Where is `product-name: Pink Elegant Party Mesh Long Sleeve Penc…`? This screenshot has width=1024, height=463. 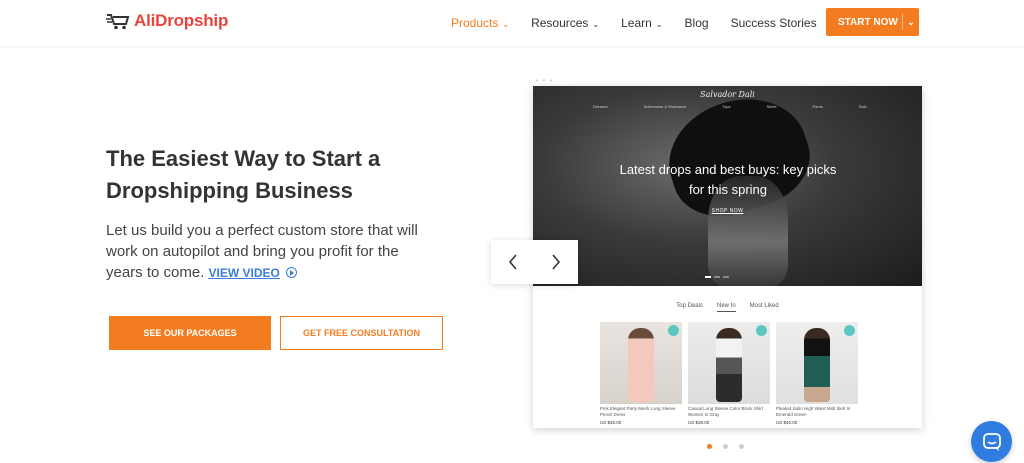
product-name: Pink Elegant Party Mesh Long Sleeve Penc… is located at coordinates (638, 411).